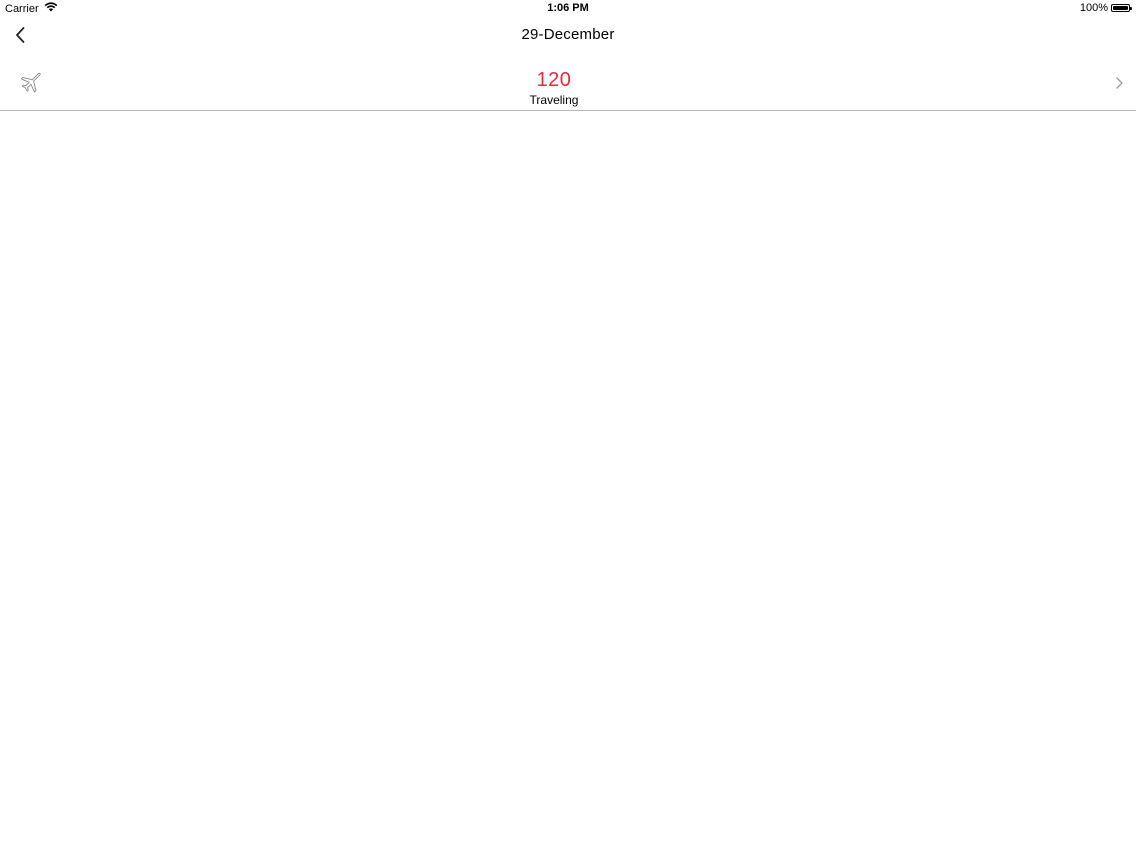 The image size is (1136, 852). I want to click on chevron-right-icon, so click(1119, 83).